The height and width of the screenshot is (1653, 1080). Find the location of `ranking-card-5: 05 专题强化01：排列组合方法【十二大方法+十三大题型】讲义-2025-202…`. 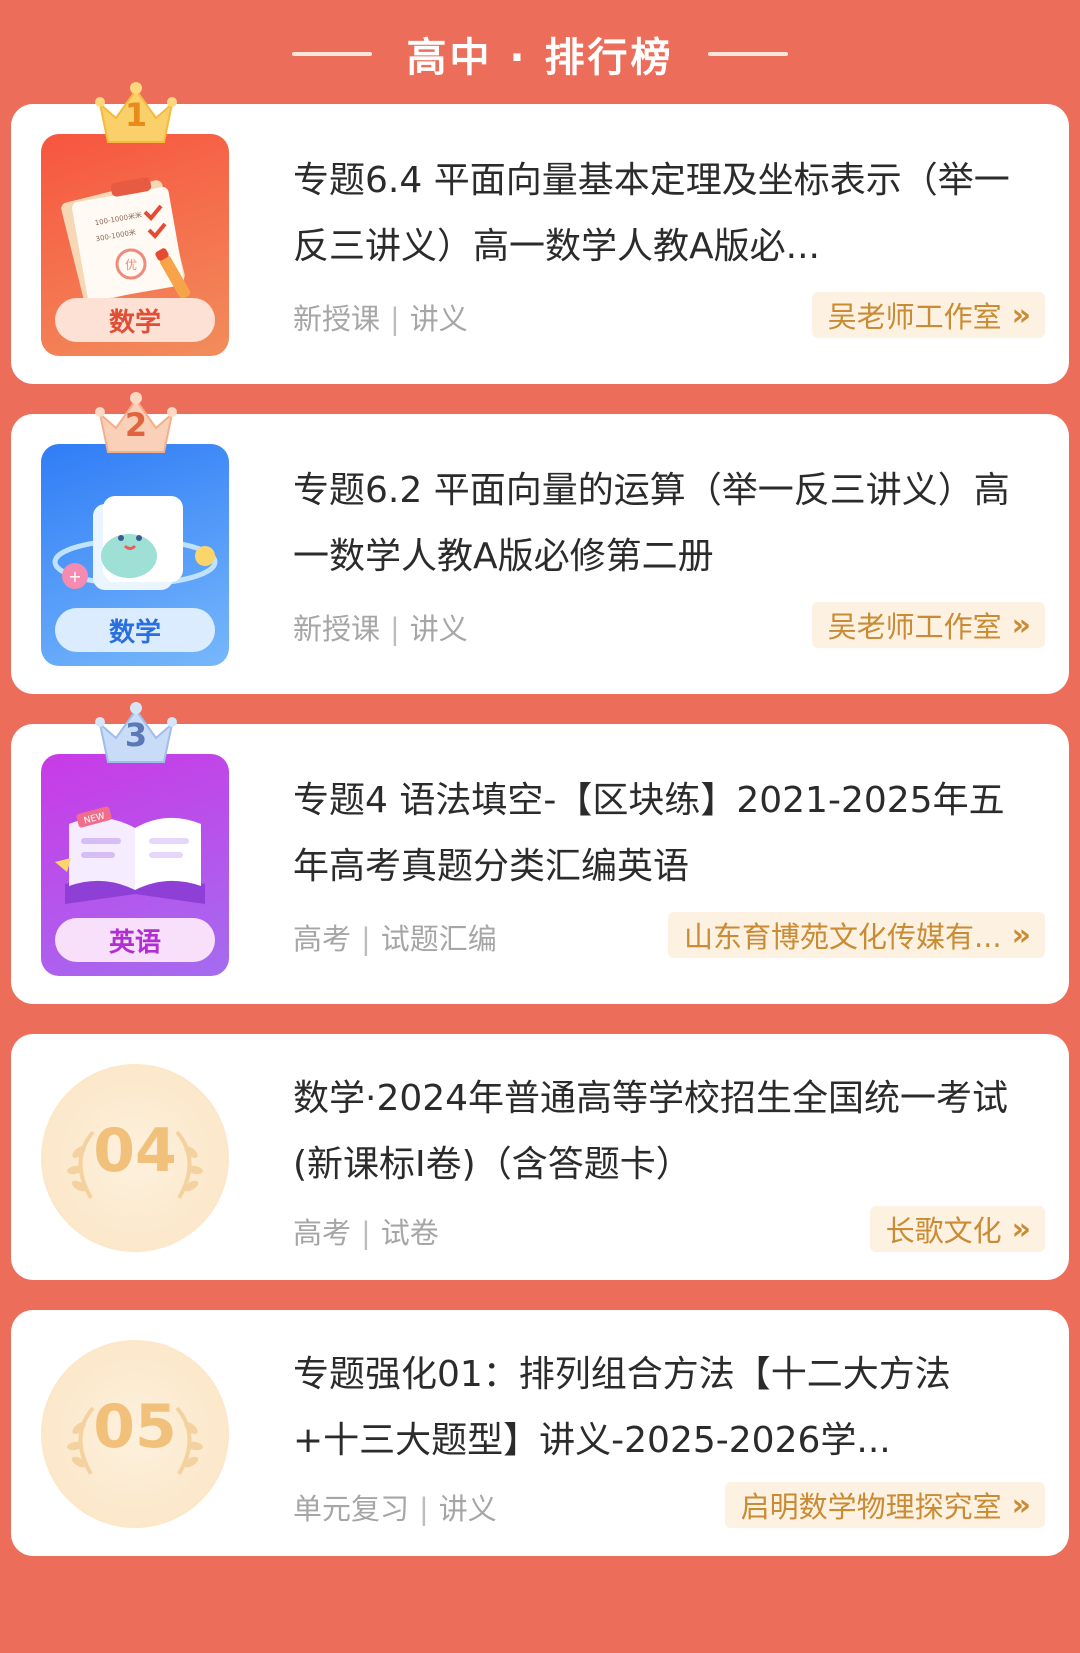

ranking-card-5: 05 专题强化01：排列组合方法【十二大方法+十三大题型】讲义-2025-202… is located at coordinates (540, 1433).